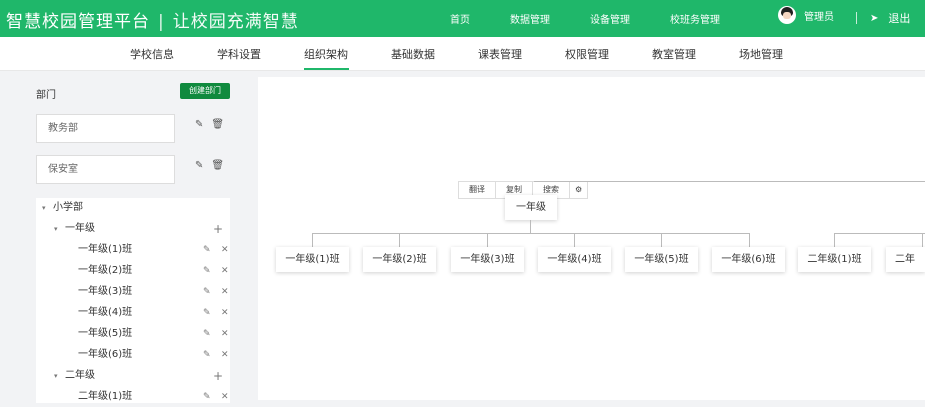  Describe the element at coordinates (133, 229) in the screenshot. I see `tree-node-grade1: ▾ 一年级 +` at that location.